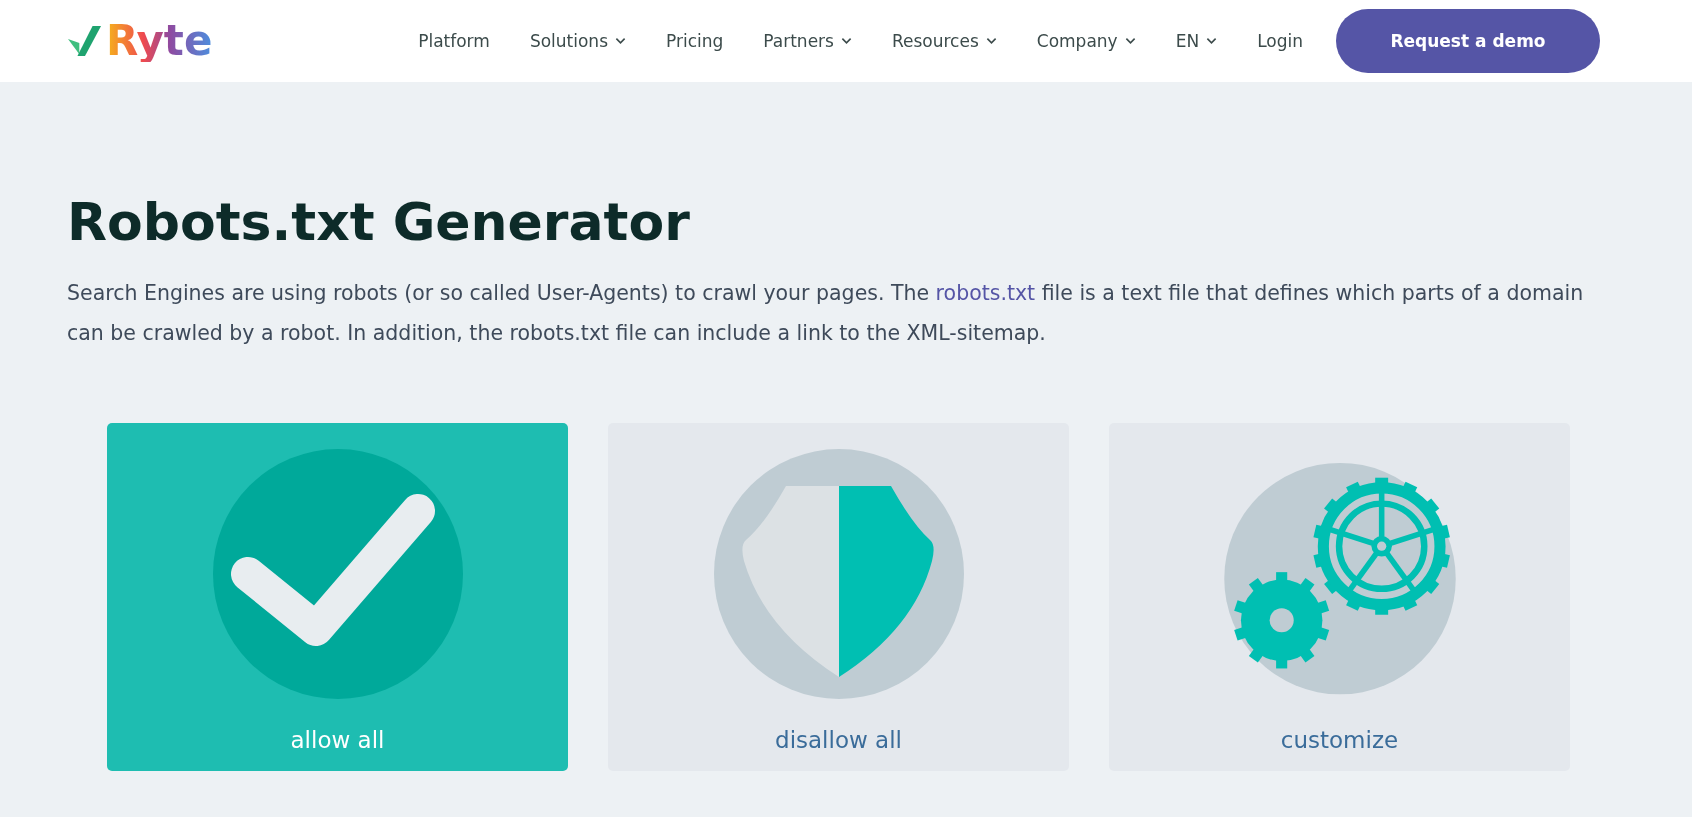 Image resolution: width=1692 pixels, height=817 pixels. What do you see at coordinates (807, 41) in the screenshot?
I see `nav-link: Partners` at bounding box center [807, 41].